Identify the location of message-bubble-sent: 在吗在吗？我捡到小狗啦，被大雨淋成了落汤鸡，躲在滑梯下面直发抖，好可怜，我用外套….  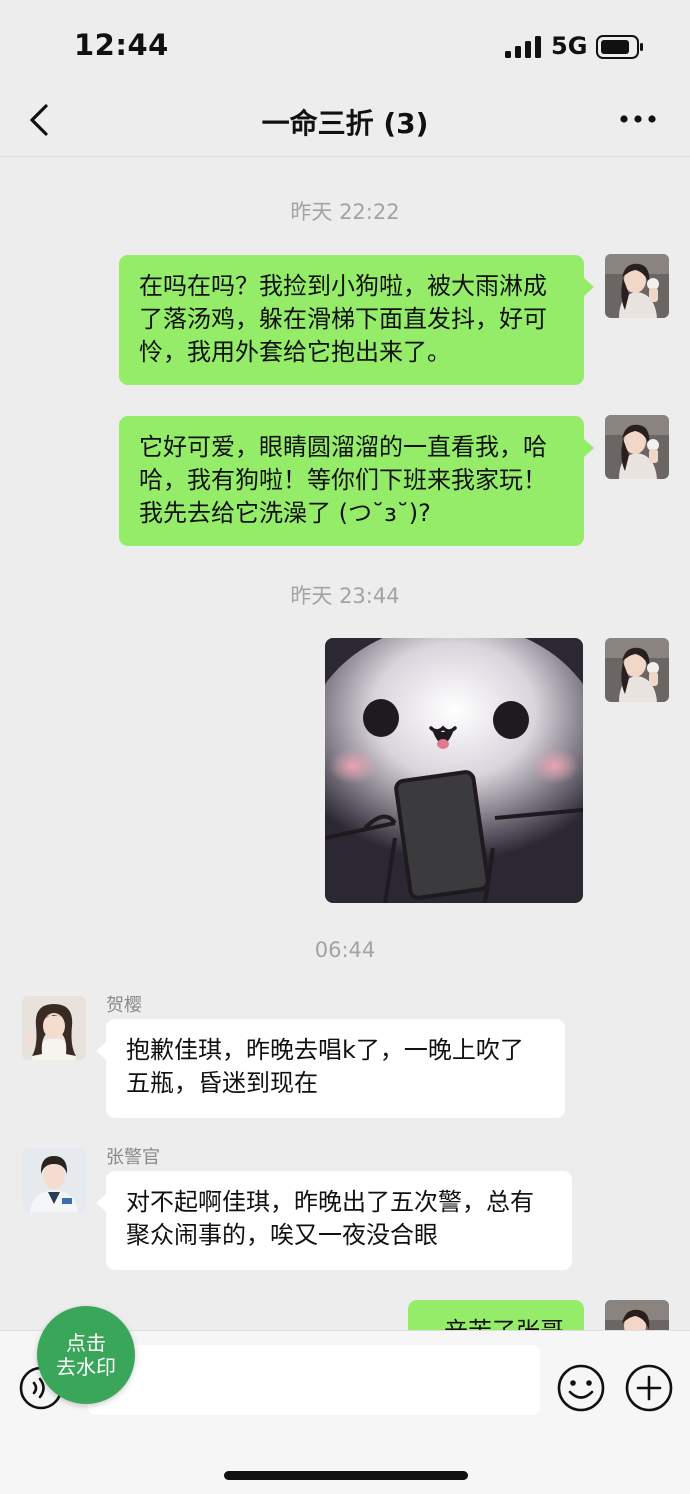
(351, 320).